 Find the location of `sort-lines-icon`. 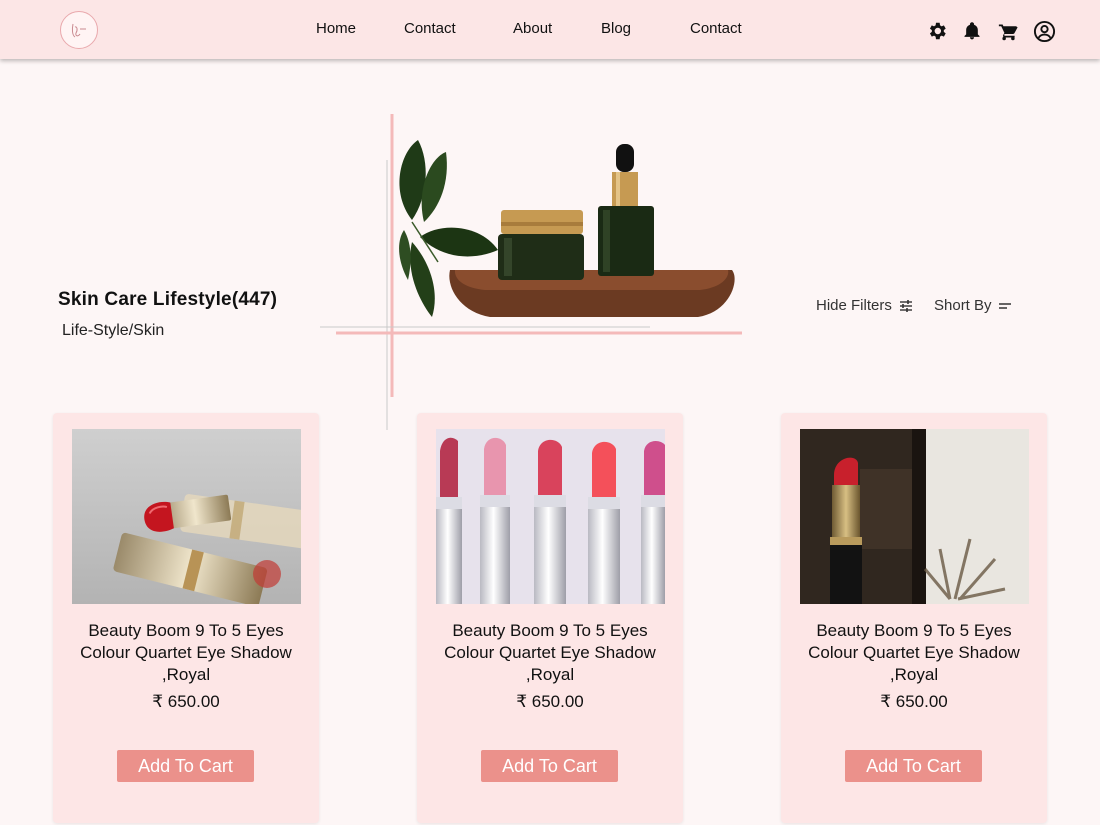

sort-lines-icon is located at coordinates (1004, 305).